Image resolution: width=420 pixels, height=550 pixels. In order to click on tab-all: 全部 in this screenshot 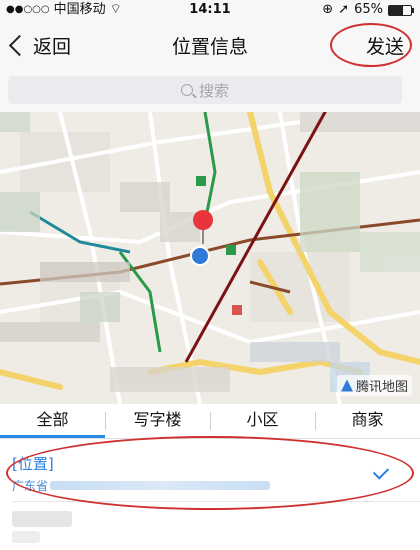, I will do `click(52, 421)`.